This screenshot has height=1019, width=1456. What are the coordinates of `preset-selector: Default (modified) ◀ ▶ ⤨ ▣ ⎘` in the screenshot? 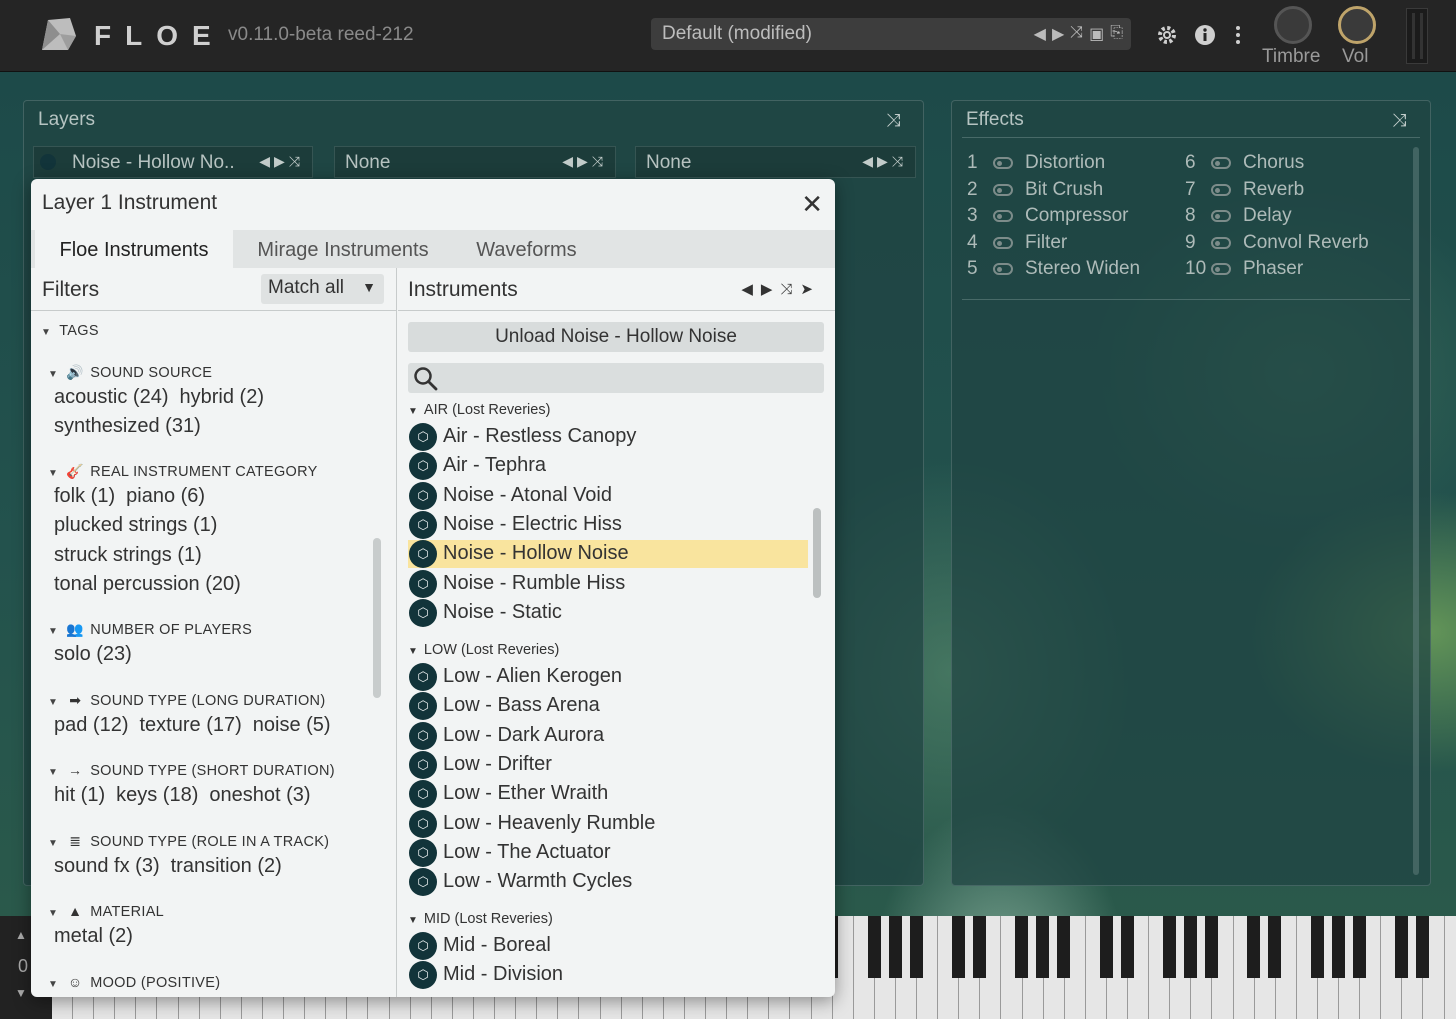 It's located at (891, 34).